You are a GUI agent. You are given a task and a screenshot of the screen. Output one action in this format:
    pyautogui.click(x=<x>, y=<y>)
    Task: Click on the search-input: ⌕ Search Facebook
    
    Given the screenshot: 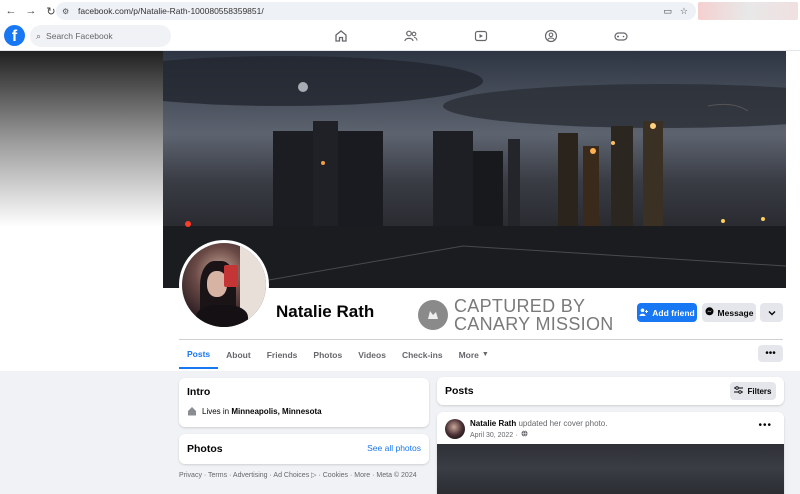 What is the action you would take?
    pyautogui.click(x=100, y=36)
    